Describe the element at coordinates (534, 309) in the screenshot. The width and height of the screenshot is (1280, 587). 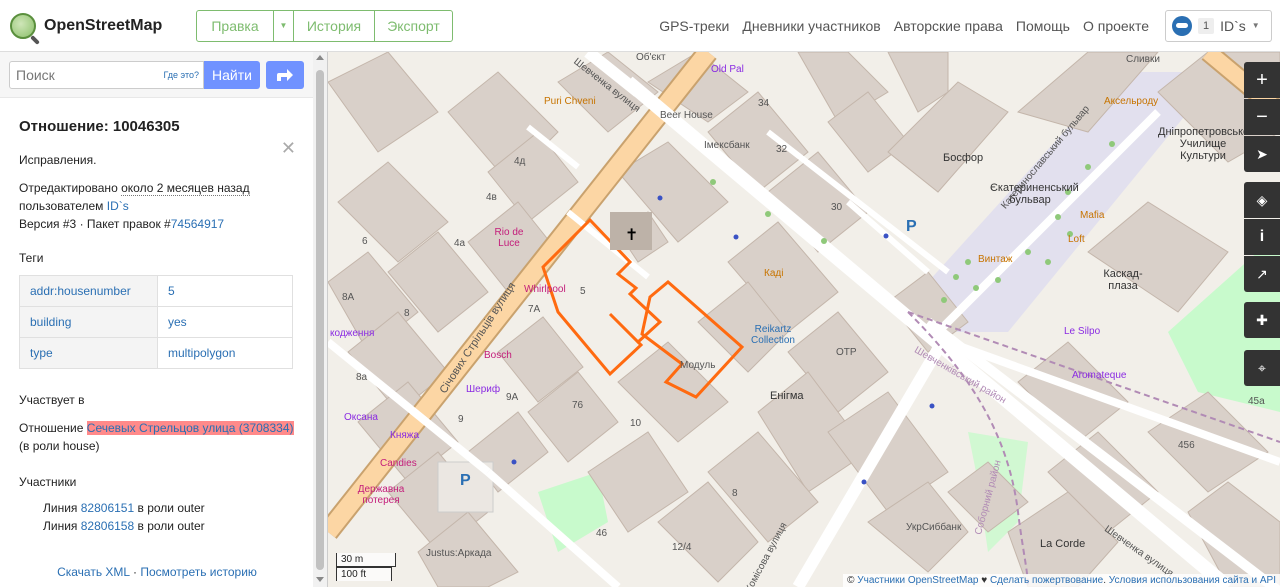
I see `house-number: 7А` at that location.